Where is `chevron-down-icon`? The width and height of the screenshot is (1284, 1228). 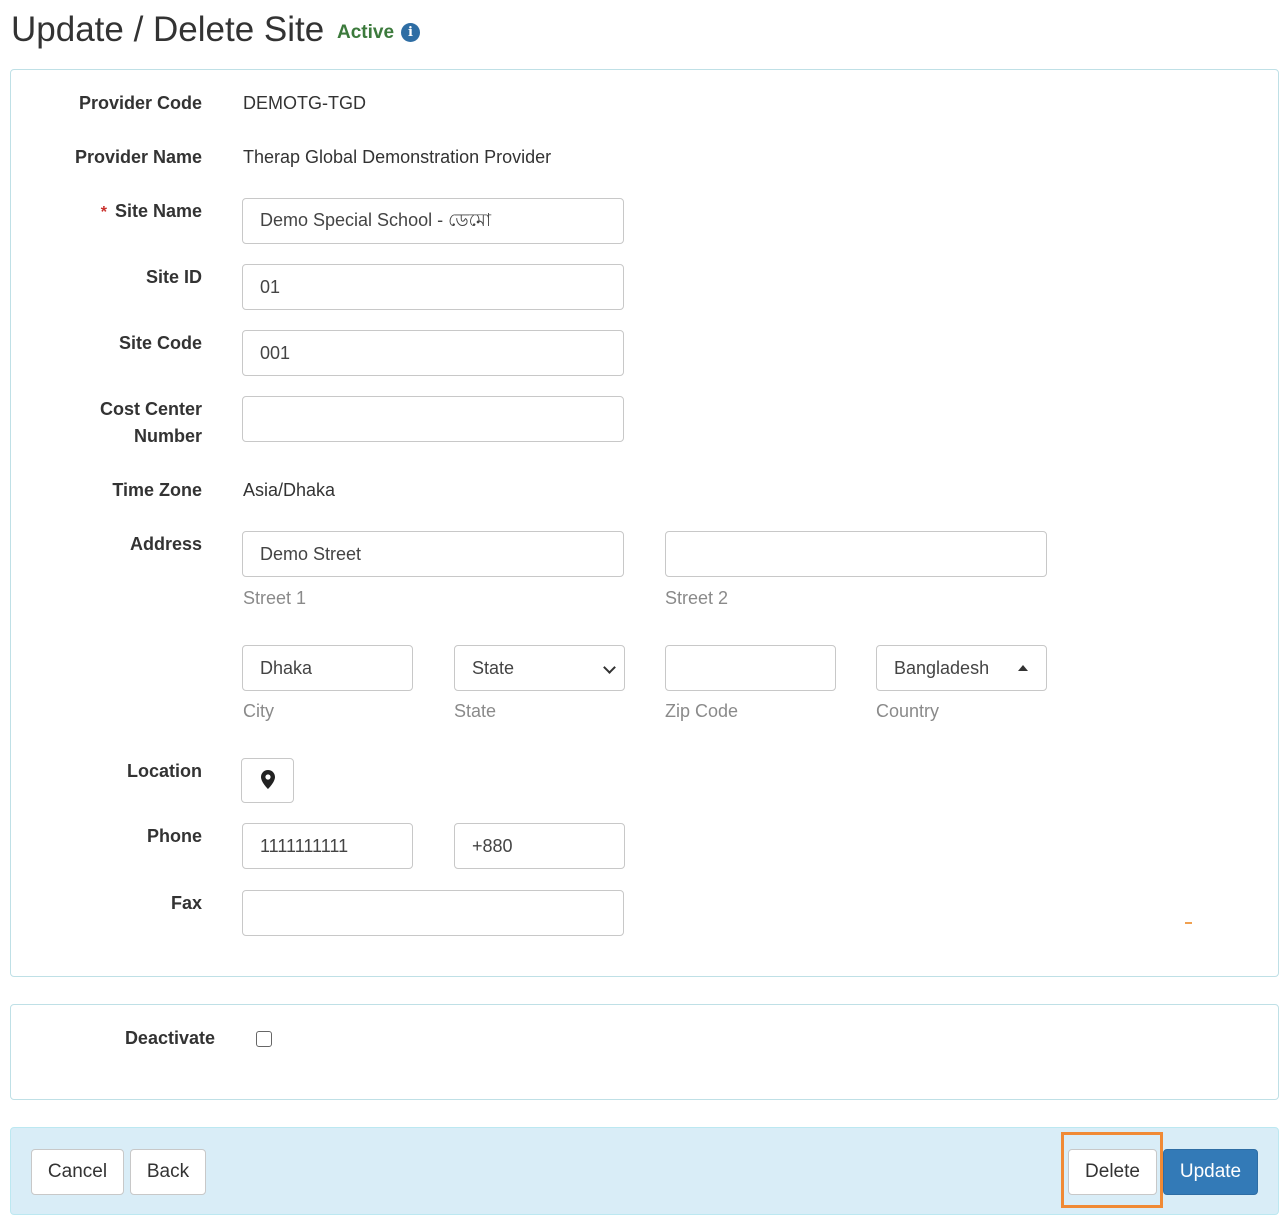
chevron-down-icon is located at coordinates (609, 667).